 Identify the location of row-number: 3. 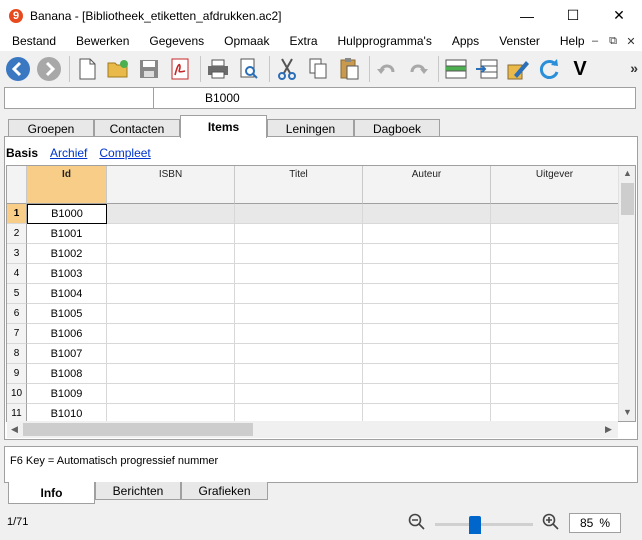
(17, 254).